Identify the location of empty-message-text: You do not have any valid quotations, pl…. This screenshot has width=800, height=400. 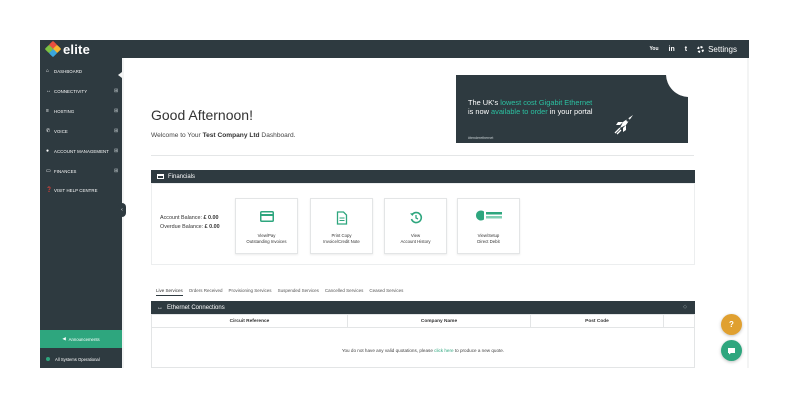
(388, 350).